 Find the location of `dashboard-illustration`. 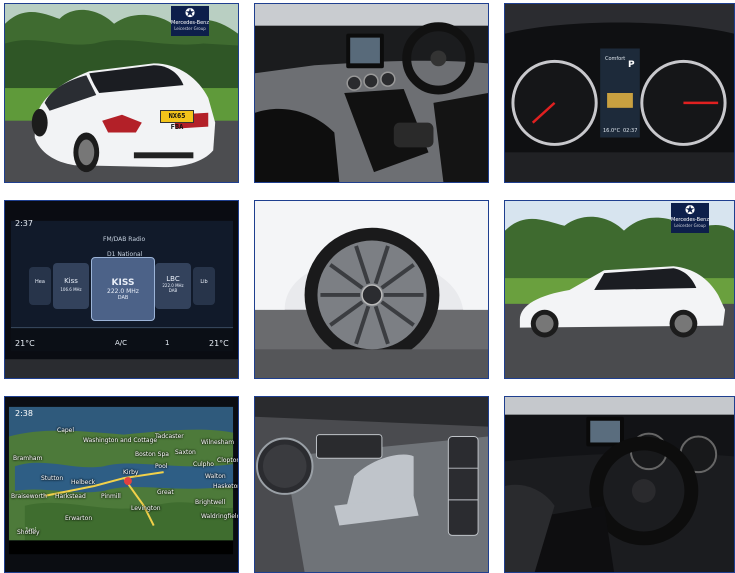

dashboard-illustration is located at coordinates (371, 93).